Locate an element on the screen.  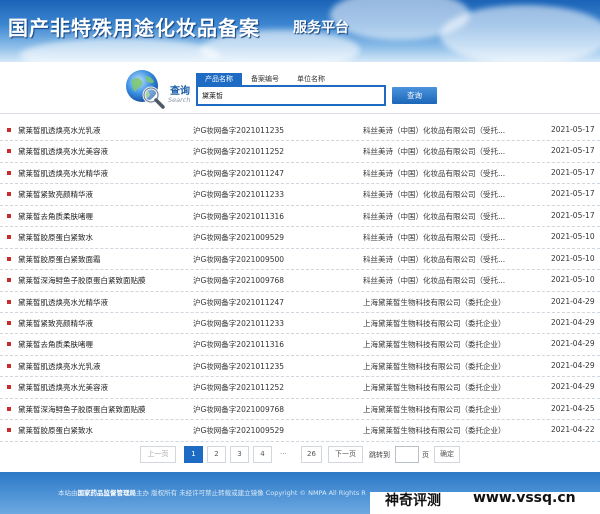
registration-number: 沪G妆网备字2021011233 is located at coordinates (239, 323).